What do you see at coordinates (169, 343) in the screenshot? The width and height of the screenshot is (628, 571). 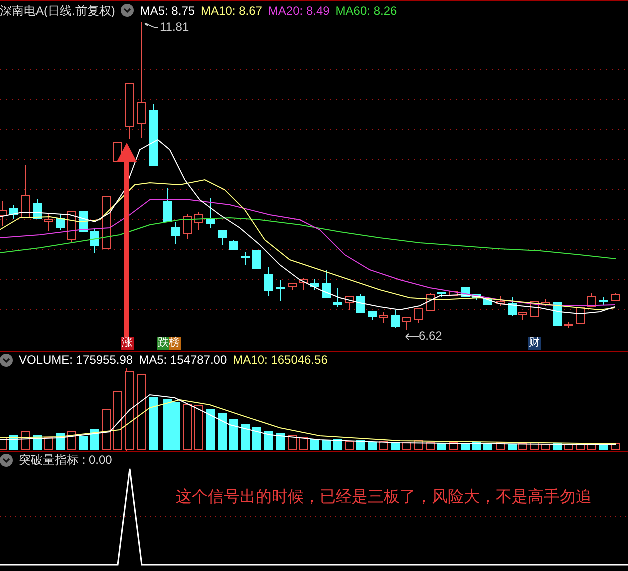 I see `marker-tag: 跌榜` at bounding box center [169, 343].